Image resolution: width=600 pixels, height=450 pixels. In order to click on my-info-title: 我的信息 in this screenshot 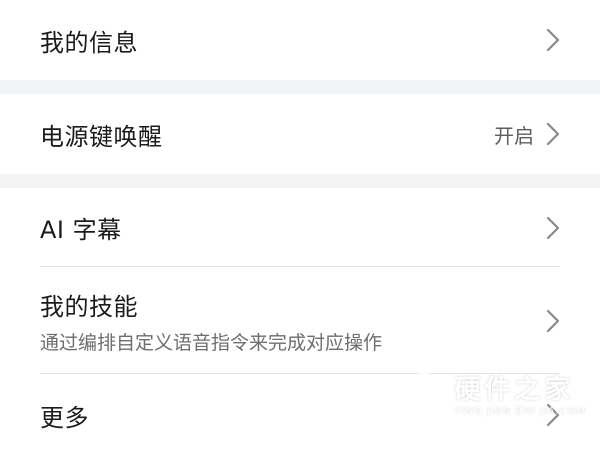, I will do `click(89, 42)`.